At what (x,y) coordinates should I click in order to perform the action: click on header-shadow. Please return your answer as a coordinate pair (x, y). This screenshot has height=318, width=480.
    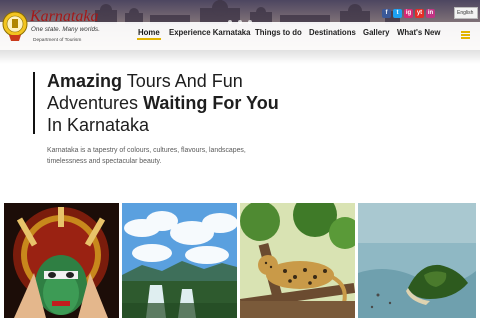
    Looking at the image, I should click on (240, 57).